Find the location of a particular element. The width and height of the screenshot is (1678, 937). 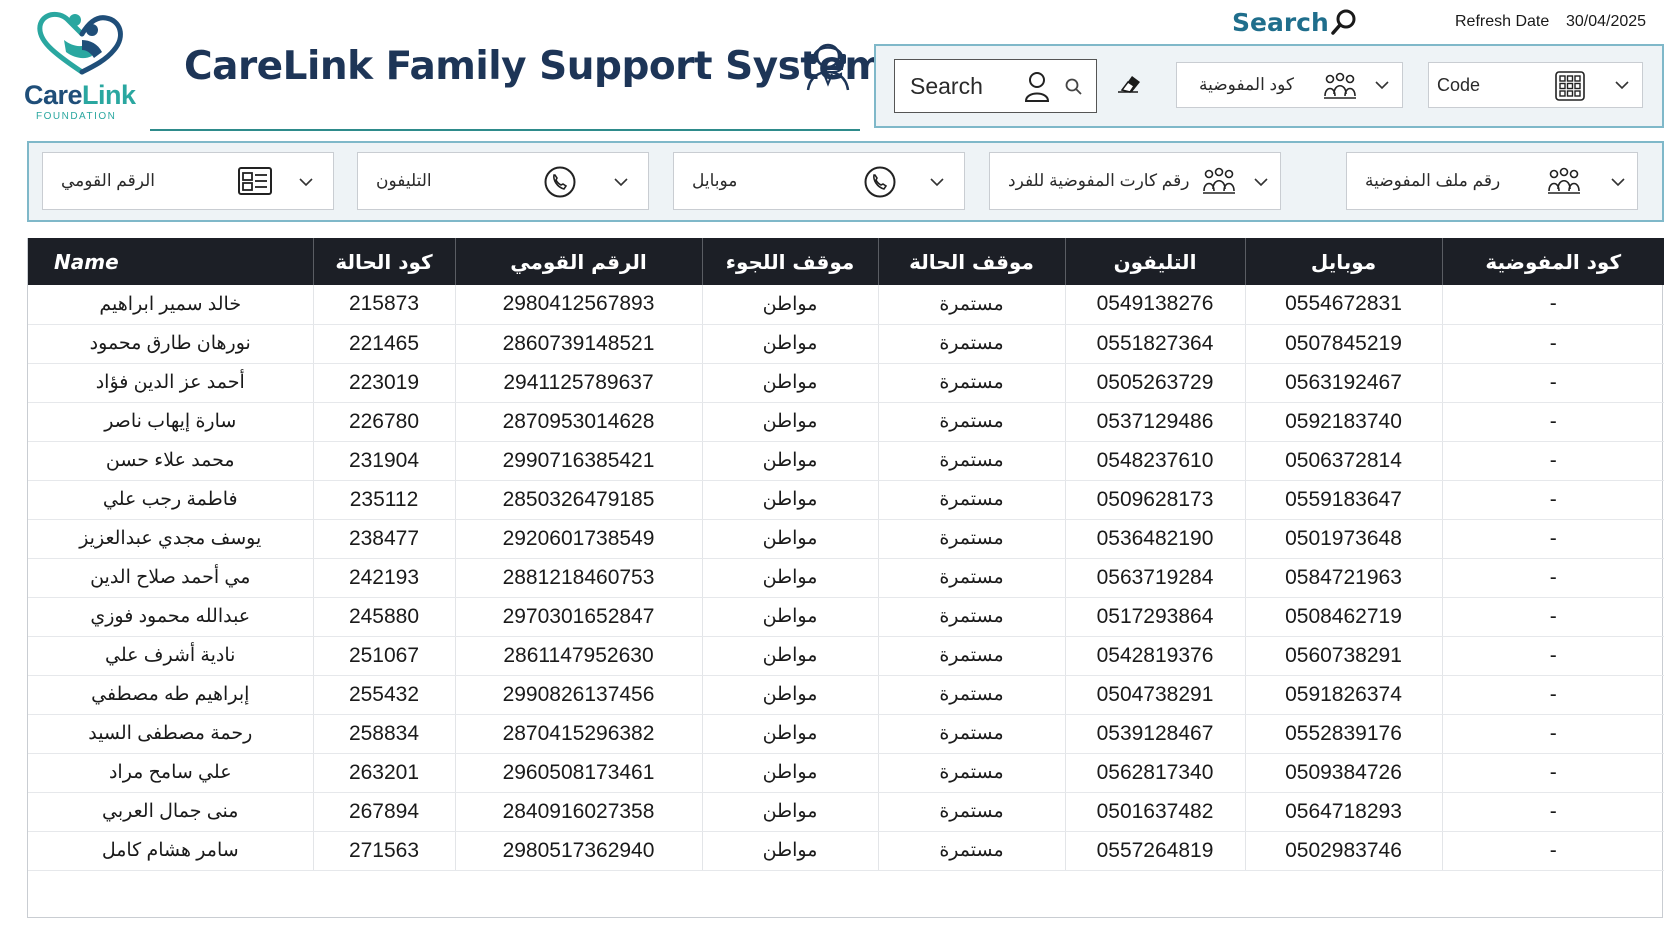

national-id-cell: 2920601738549 is located at coordinates (579, 539).